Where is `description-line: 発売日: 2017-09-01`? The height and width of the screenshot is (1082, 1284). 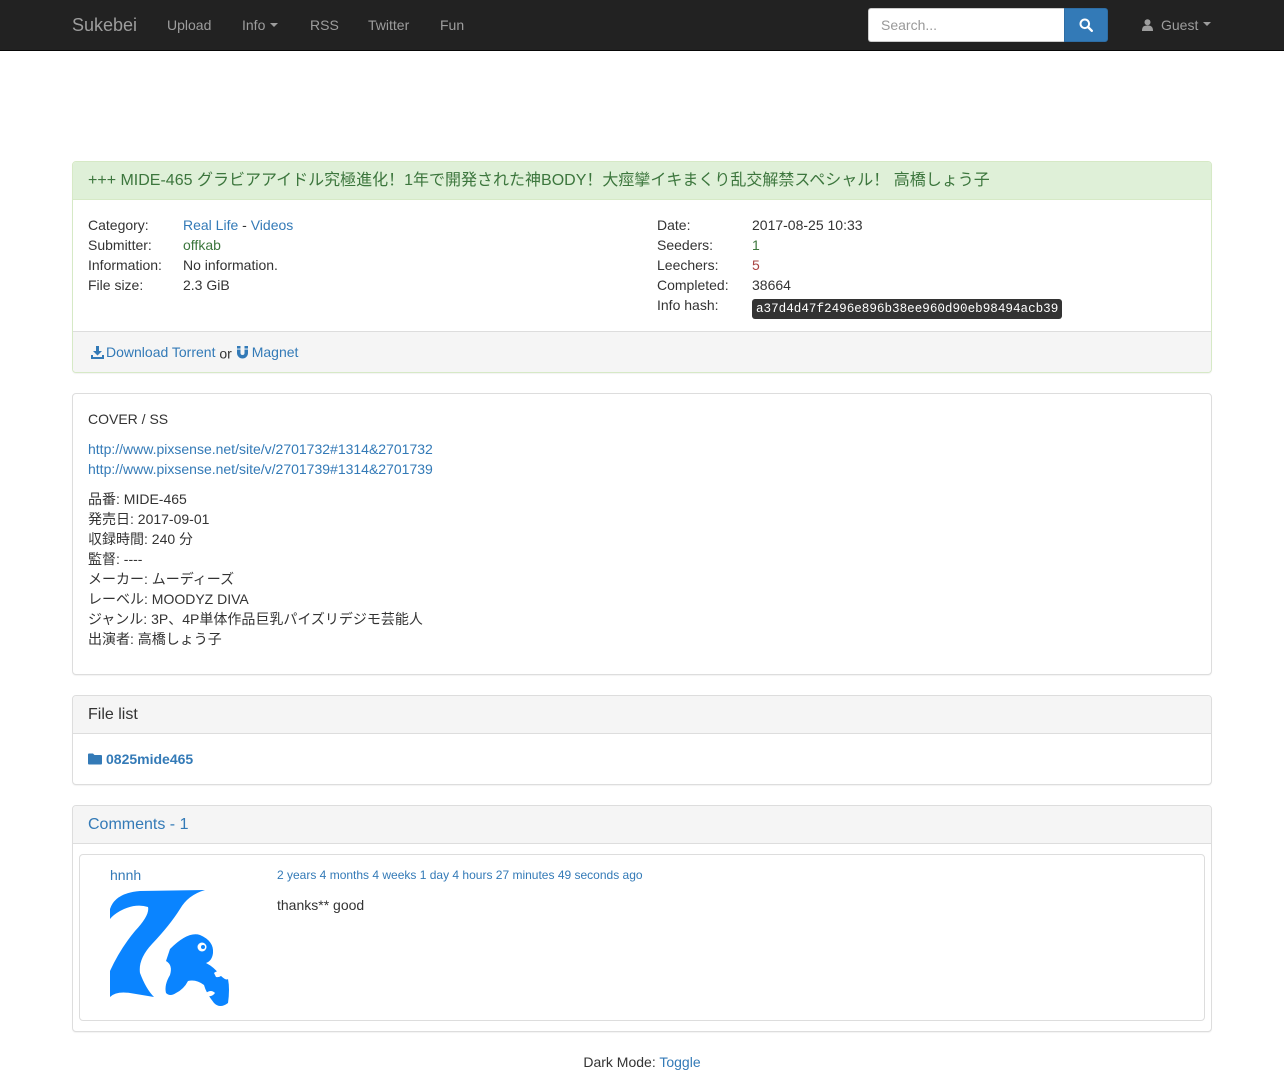 description-line: 発売日: 2017-09-01 is located at coordinates (149, 519).